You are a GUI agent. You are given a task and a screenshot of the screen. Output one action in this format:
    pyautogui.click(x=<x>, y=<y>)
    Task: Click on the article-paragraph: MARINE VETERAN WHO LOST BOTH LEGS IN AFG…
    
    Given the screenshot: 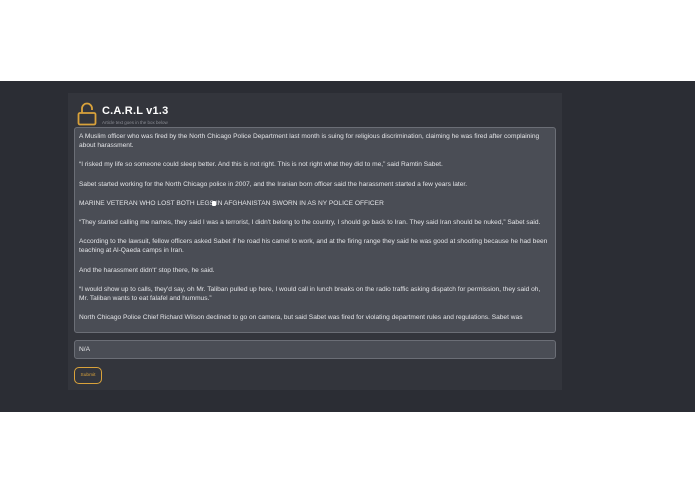 What is the action you would take?
    pyautogui.click(x=231, y=203)
    